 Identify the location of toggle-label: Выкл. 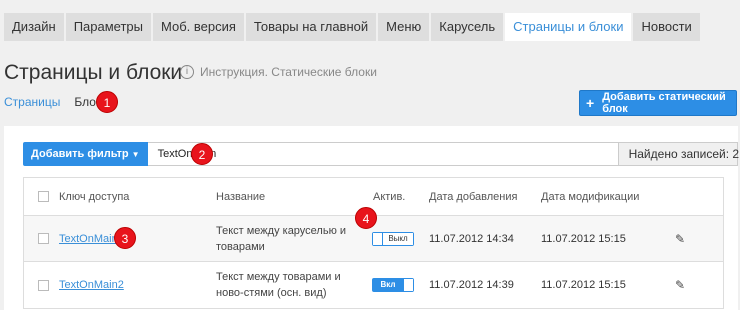
(398, 238).